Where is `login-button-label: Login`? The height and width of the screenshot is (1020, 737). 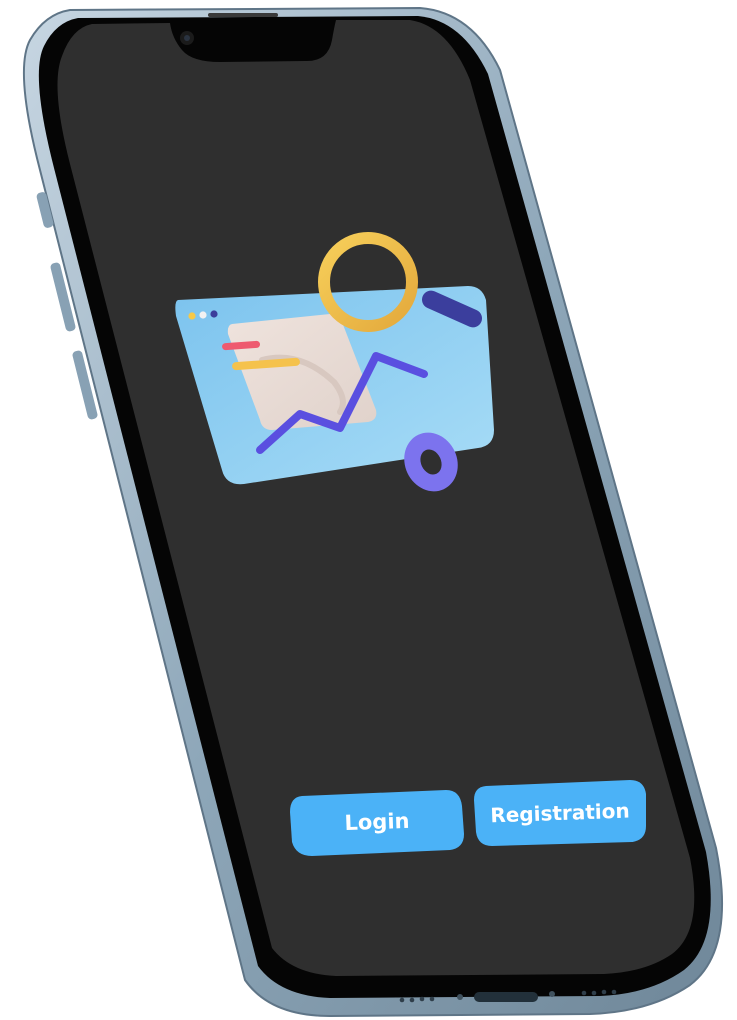
login-button-label: Login is located at coordinates (377, 822).